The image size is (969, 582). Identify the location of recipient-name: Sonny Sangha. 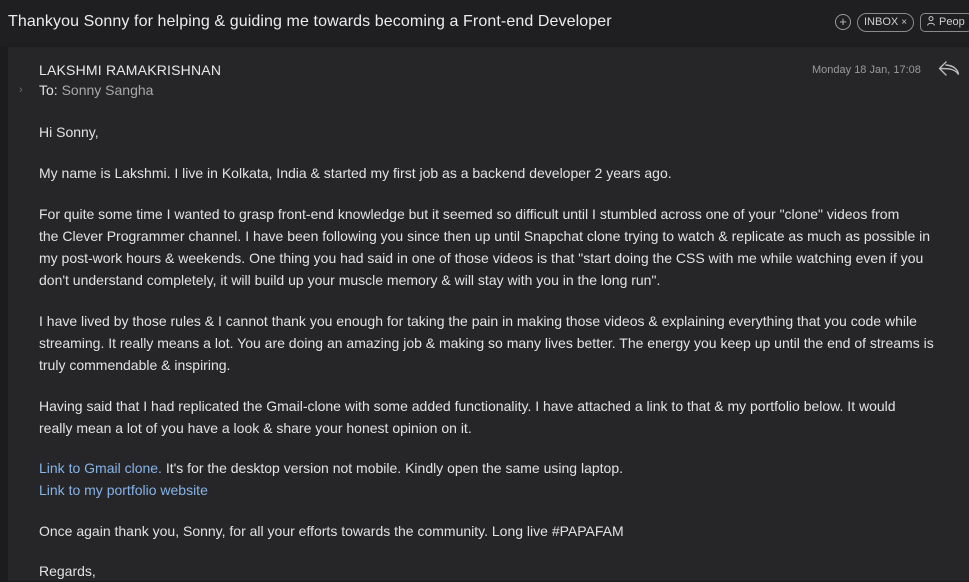
(108, 90).